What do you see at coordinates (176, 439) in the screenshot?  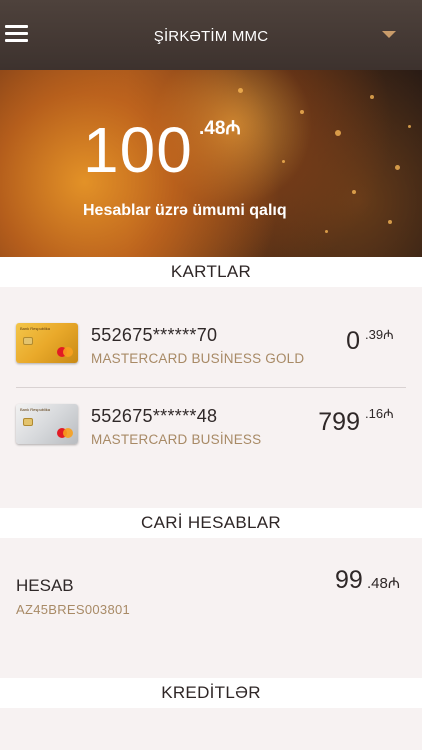 I see `card-type: MASTERCARD BUSİNESS` at bounding box center [176, 439].